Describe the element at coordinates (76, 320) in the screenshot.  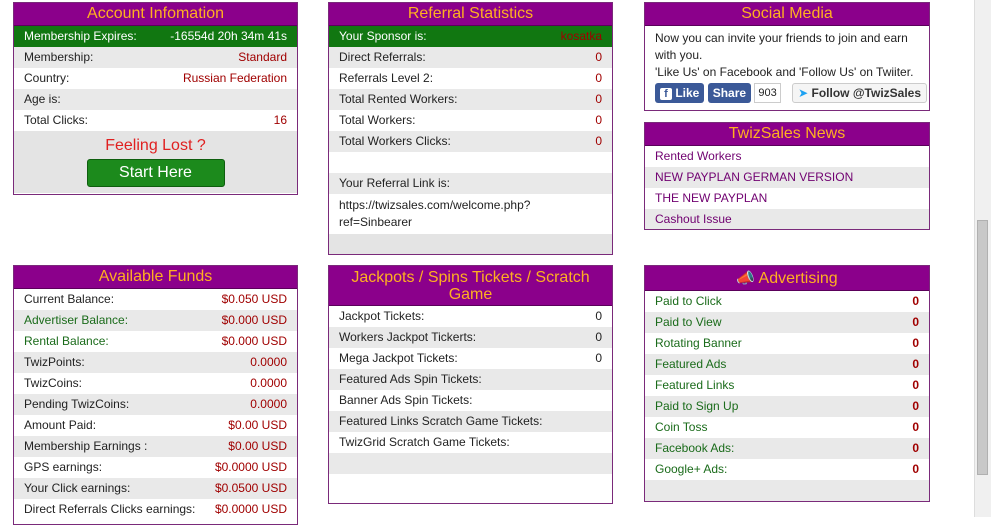
I see `advertiser-balance-link: Advertiser Balance:` at that location.